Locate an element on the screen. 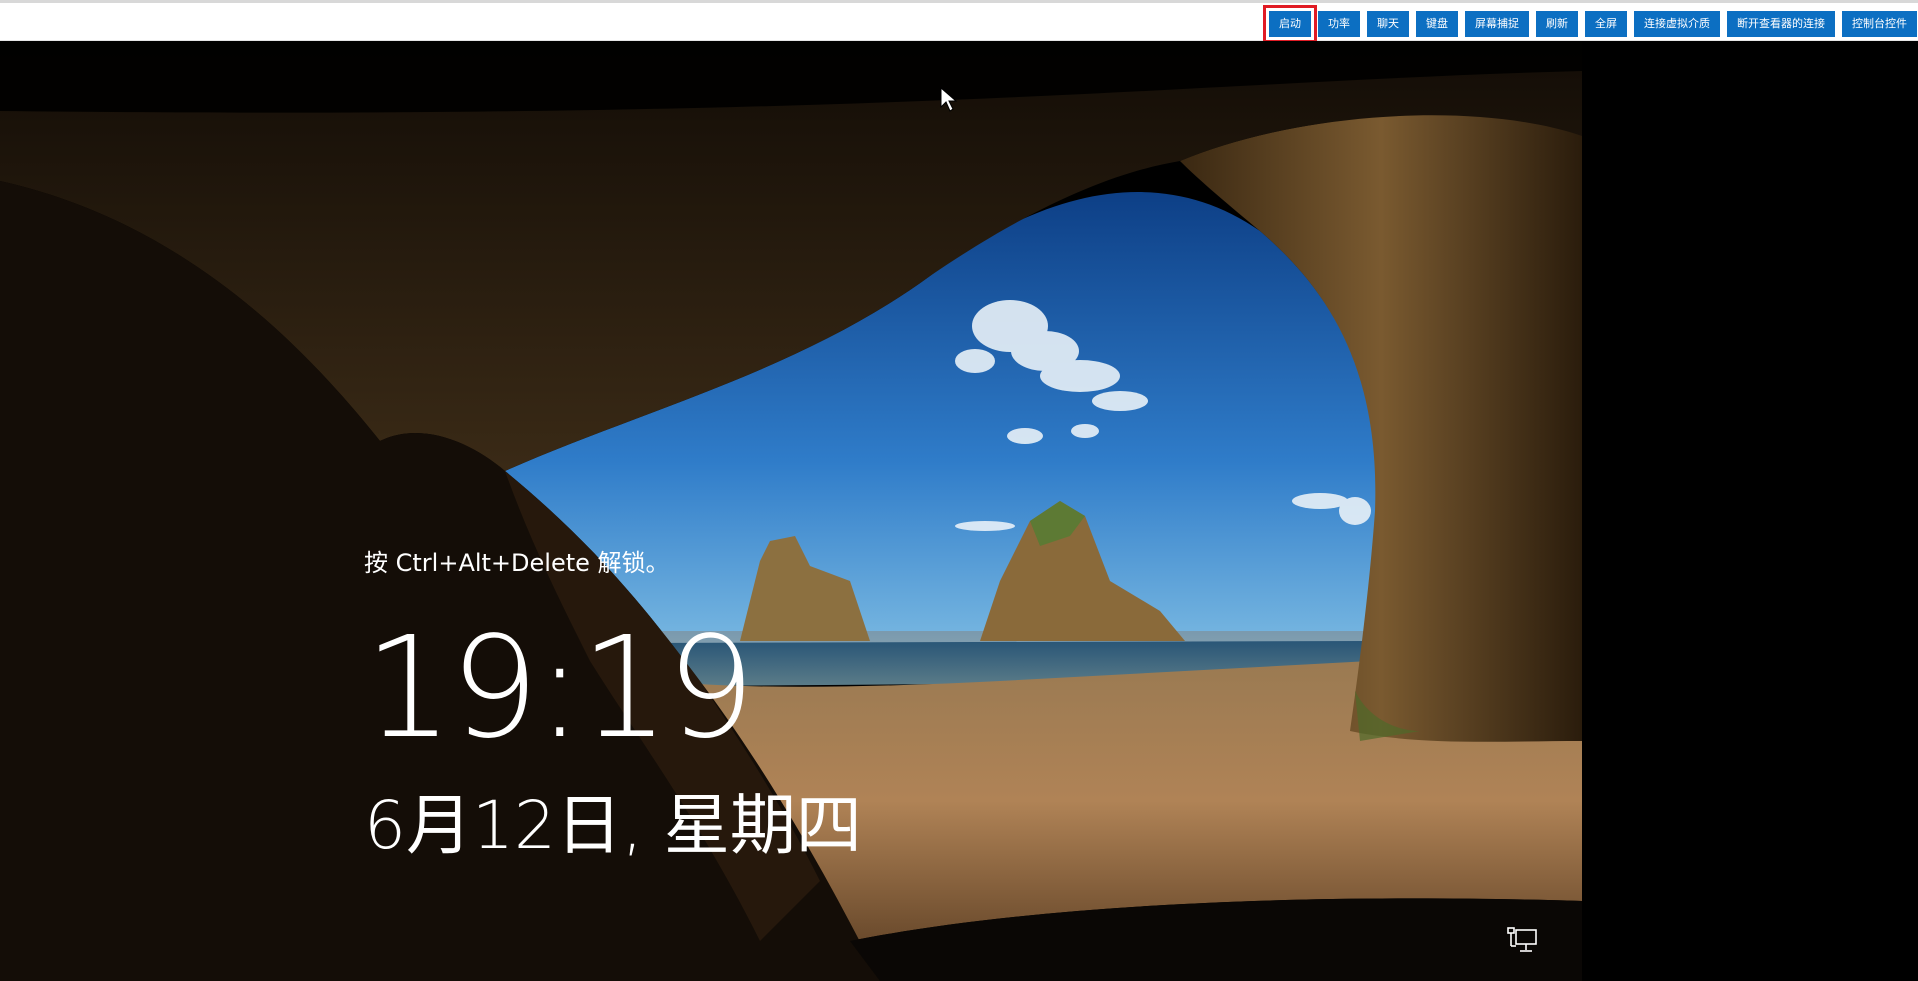 The width and height of the screenshot is (1918, 981). keyboard-button: 键盘 is located at coordinates (1437, 24).